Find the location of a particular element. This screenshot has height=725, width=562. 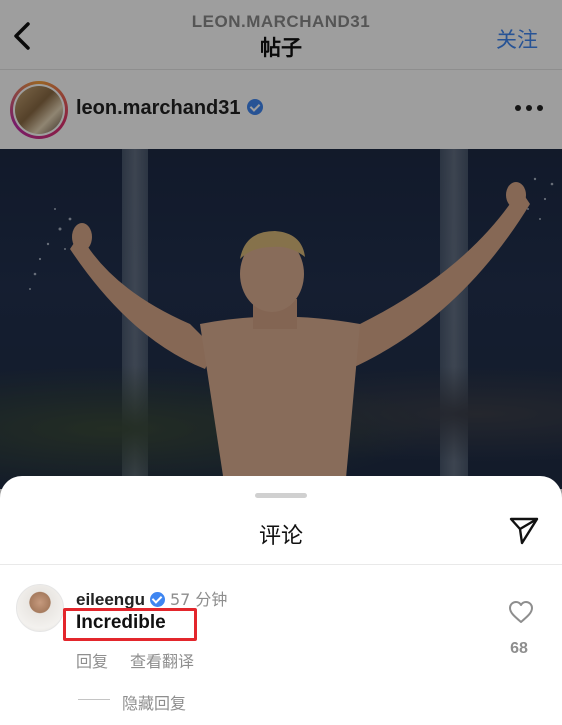

like-count: 68 is located at coordinates (519, 648).